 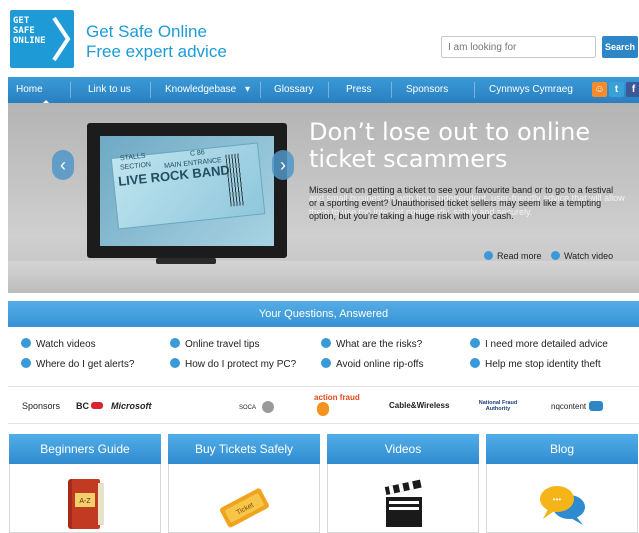 I want to click on sponsor-logo-nqcontent: nqcontent, so click(x=577, y=406).